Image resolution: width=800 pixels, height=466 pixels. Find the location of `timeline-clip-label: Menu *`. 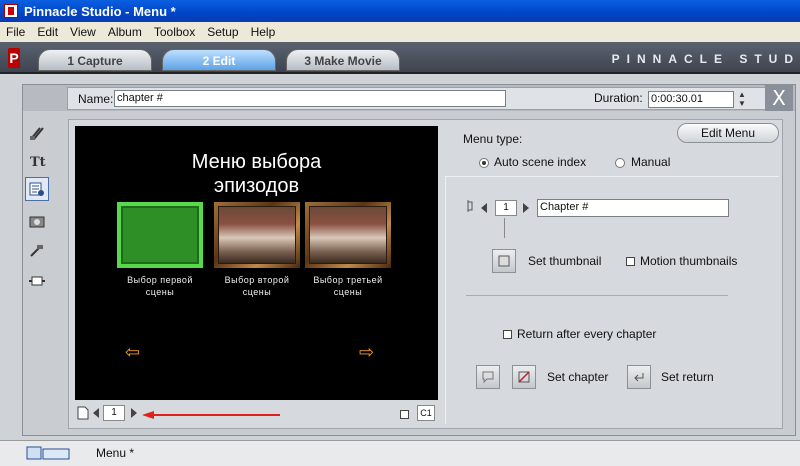

timeline-clip-label: Menu * is located at coordinates (115, 453).